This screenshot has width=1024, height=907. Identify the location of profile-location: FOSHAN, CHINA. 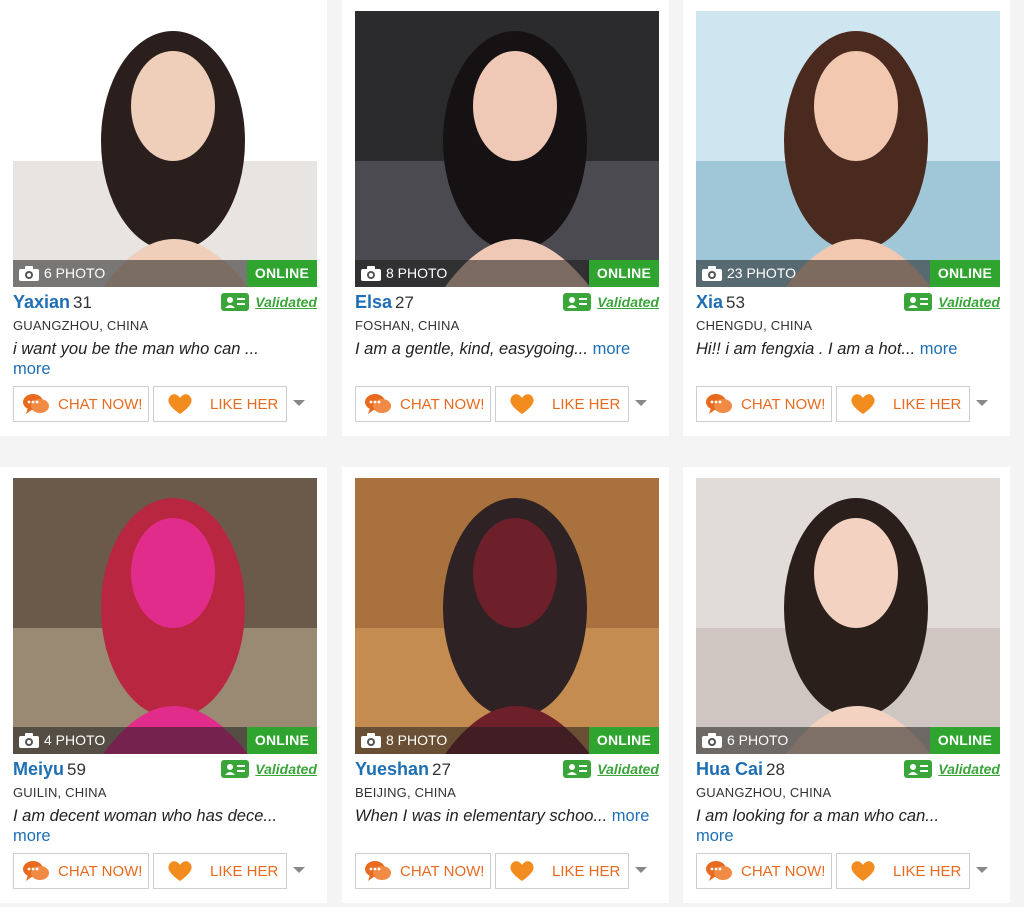
(407, 325).